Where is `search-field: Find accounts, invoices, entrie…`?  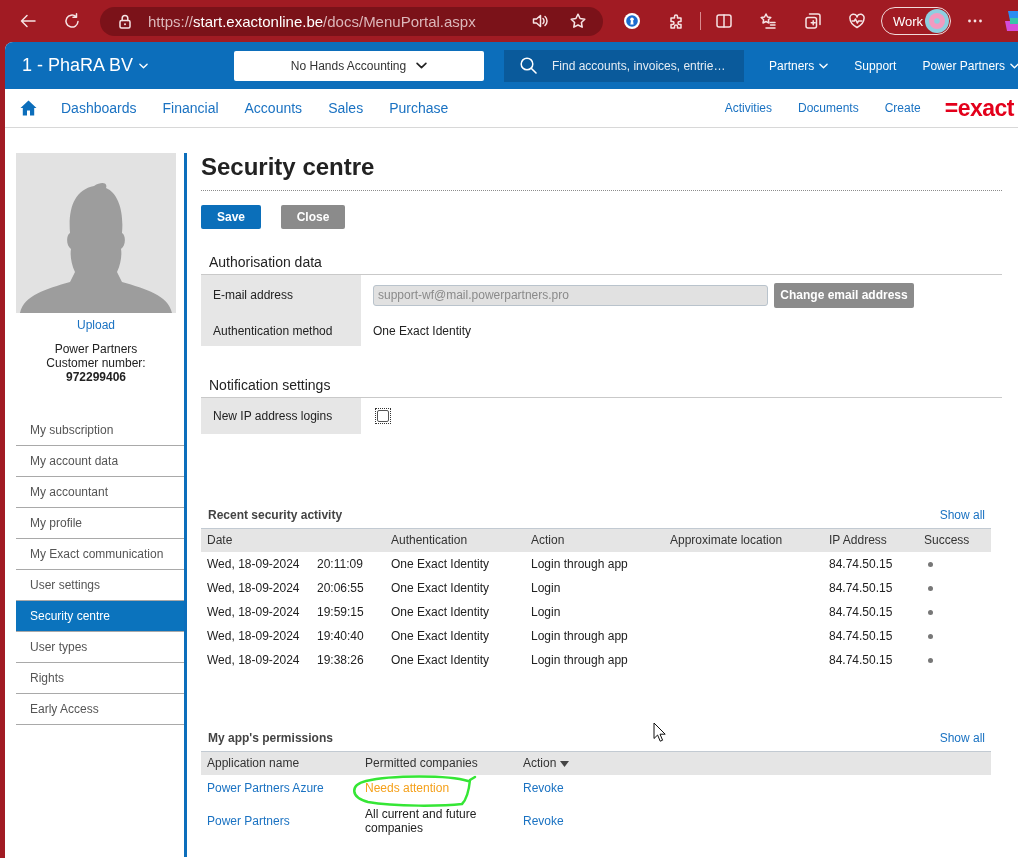 search-field: Find accounts, invoices, entrie… is located at coordinates (624, 65).